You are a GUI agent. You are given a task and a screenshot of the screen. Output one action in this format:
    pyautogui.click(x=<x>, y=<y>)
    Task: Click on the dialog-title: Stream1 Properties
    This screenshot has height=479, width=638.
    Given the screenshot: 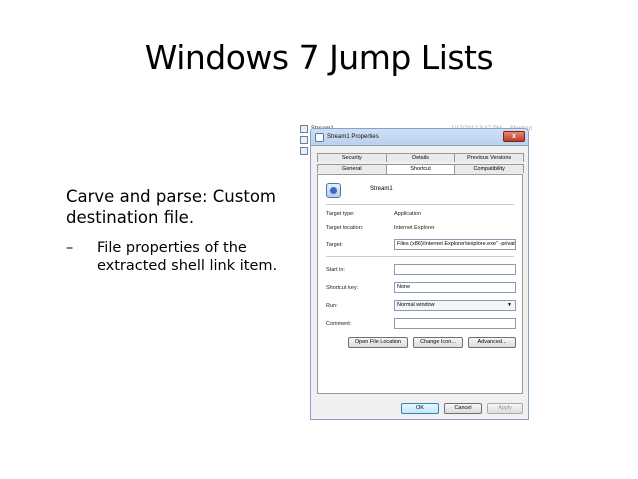 What is the action you would take?
    pyautogui.click(x=353, y=137)
    